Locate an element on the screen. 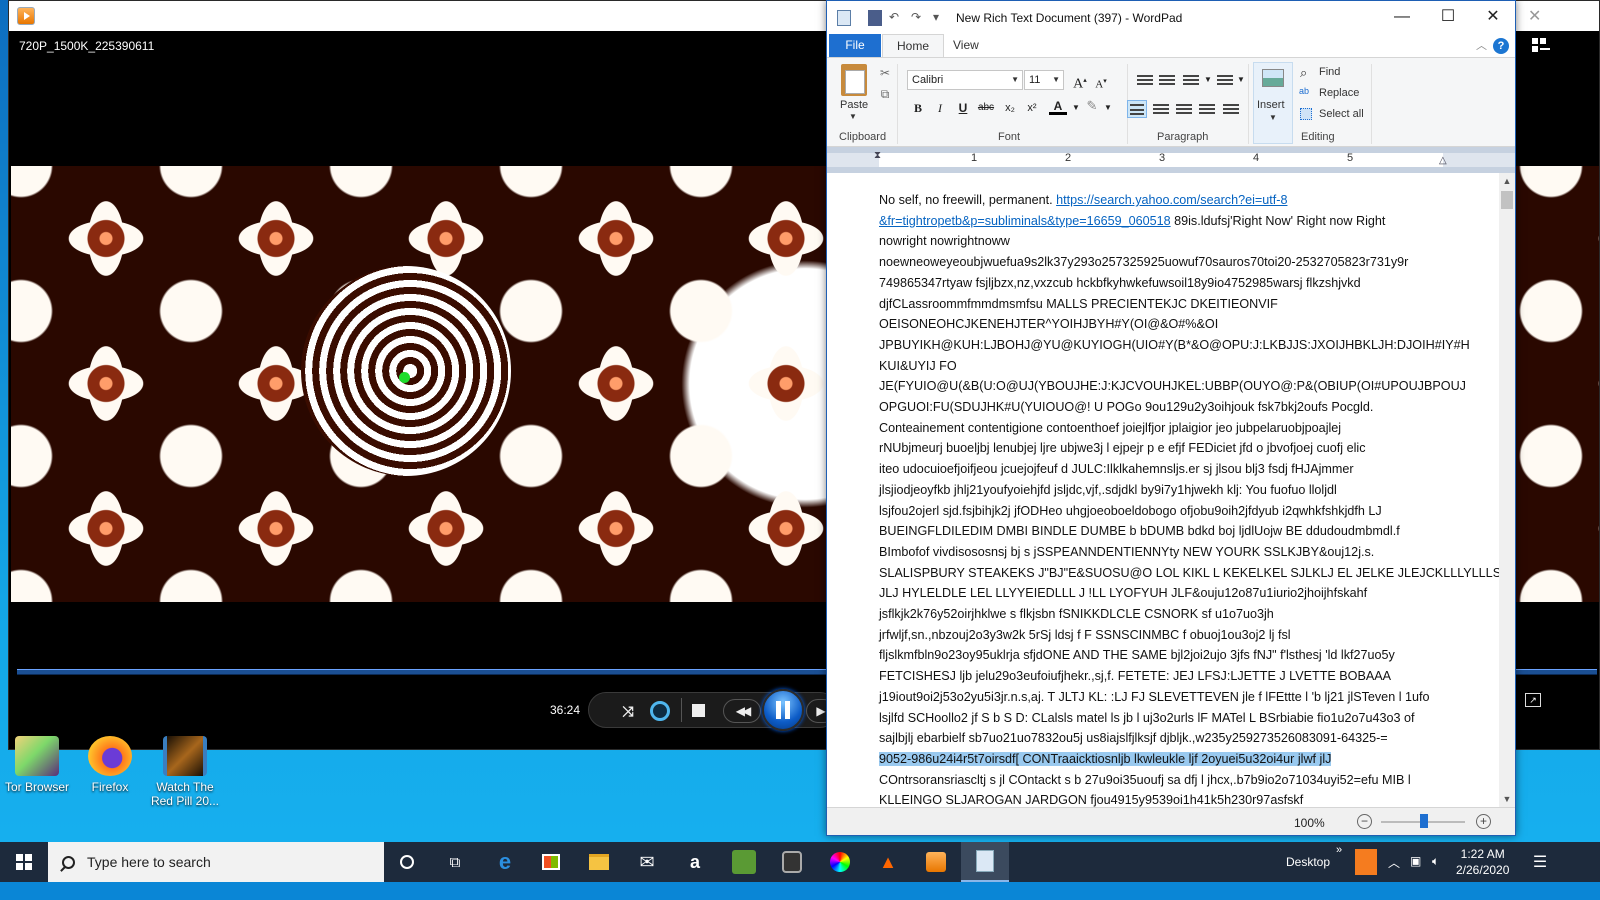 The image size is (1600, 900). bold-icon: B is located at coordinates (918, 108).